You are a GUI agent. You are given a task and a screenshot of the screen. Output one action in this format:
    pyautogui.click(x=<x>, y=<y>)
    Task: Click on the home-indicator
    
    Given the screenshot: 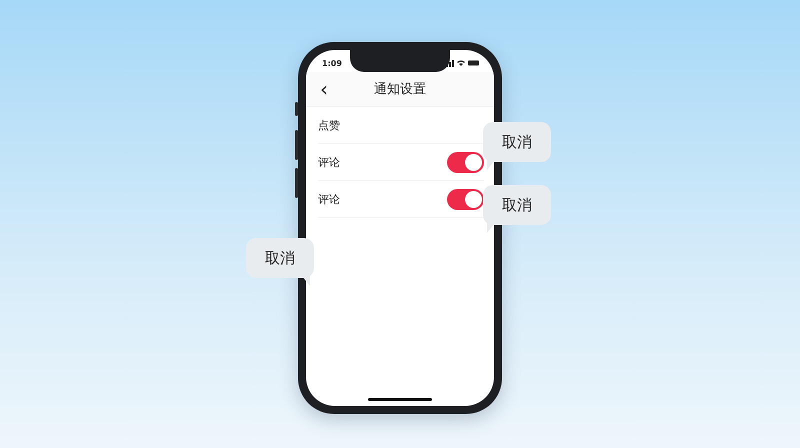 What is the action you would take?
    pyautogui.click(x=400, y=399)
    